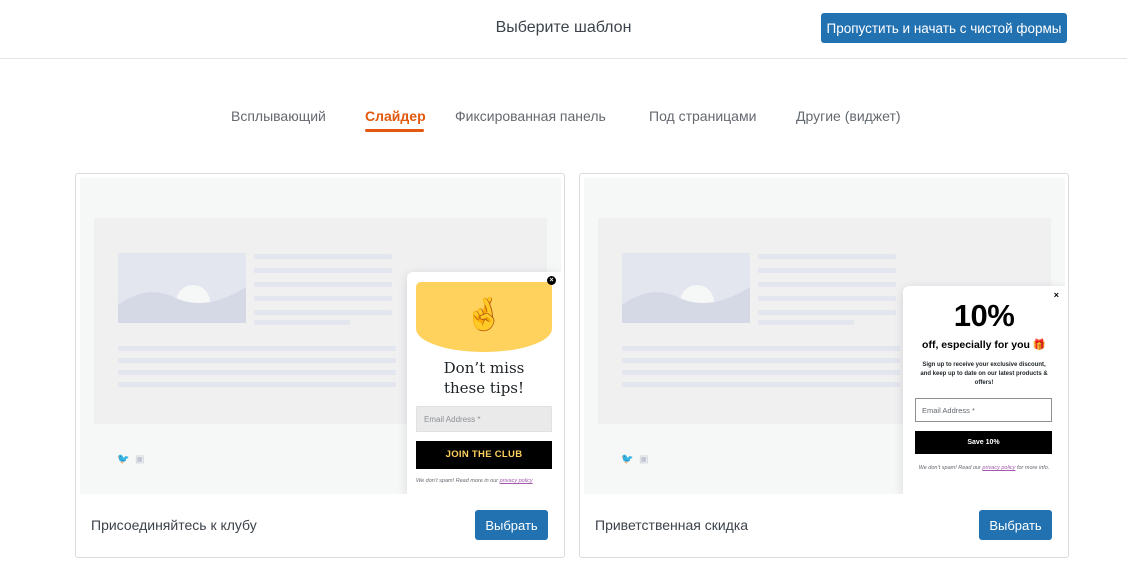 The image size is (1127, 568). I want to click on popup-header-shape: 🤞, so click(484, 317).